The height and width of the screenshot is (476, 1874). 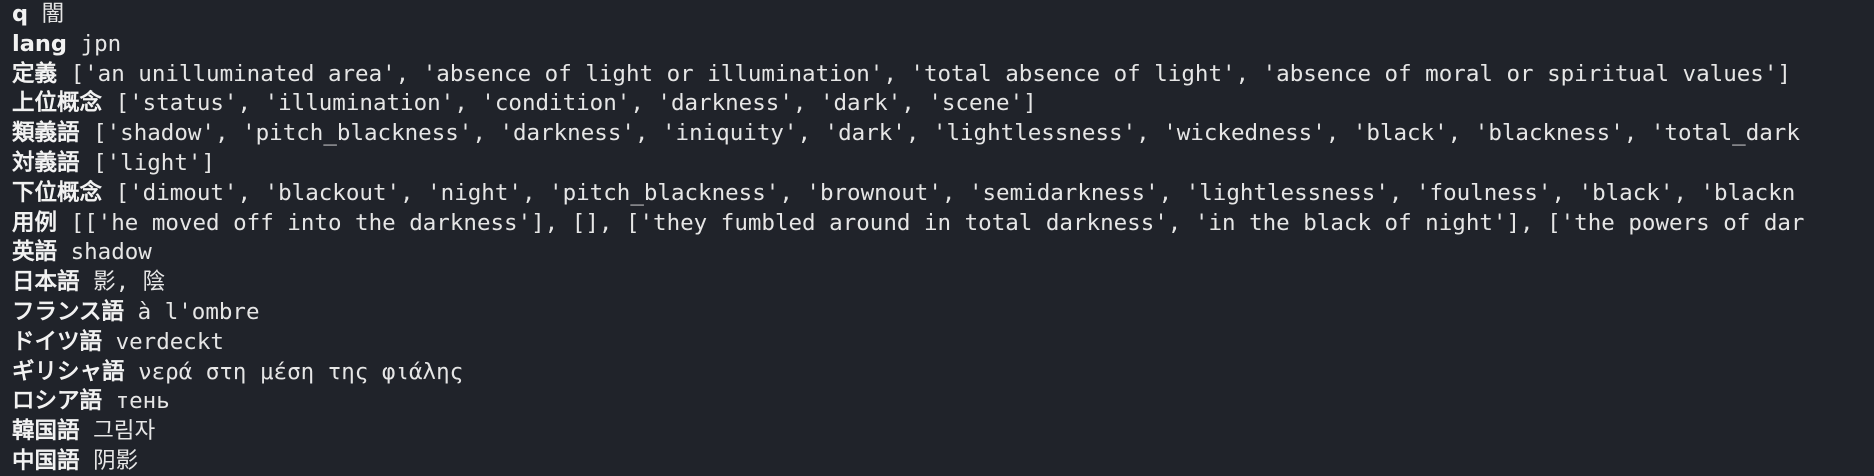 I want to click on line-key: ドイツ語, so click(x=57, y=341).